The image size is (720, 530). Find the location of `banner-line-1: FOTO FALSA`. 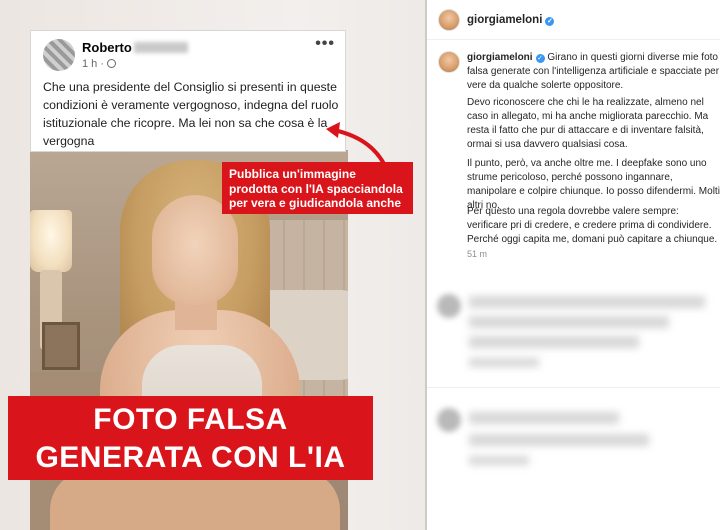

banner-line-1: FOTO FALSA is located at coordinates (190, 419).